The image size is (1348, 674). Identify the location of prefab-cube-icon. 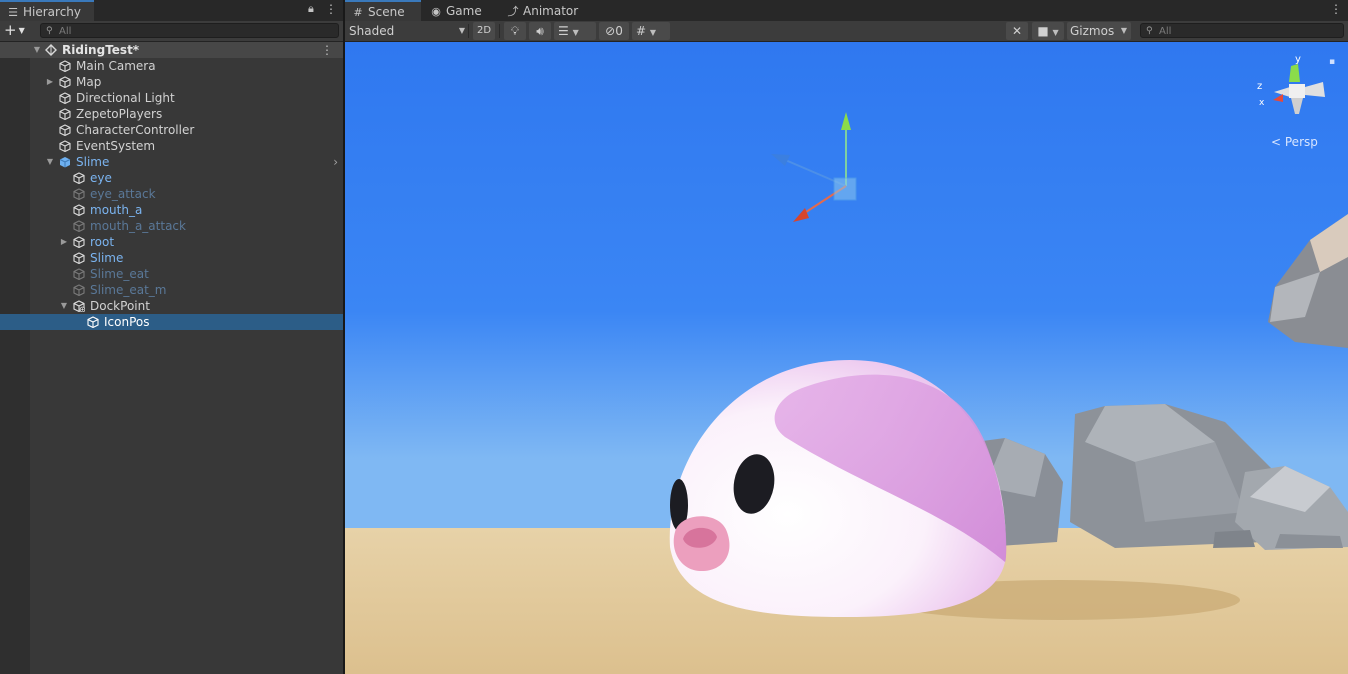
(65, 162).